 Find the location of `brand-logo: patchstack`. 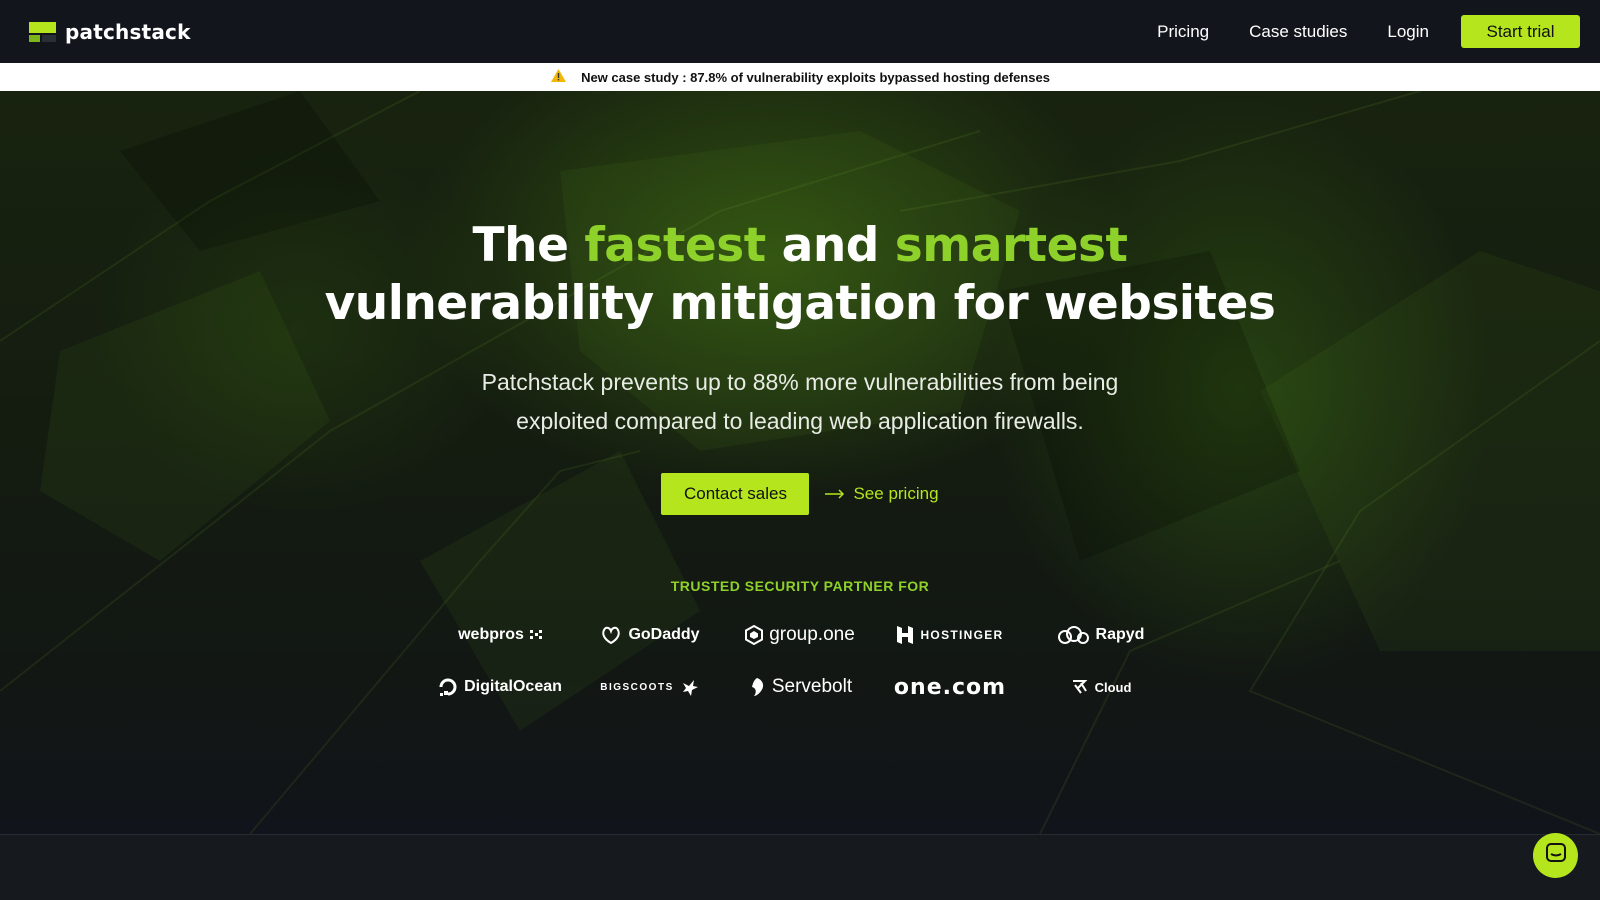

brand-logo: patchstack is located at coordinates (110, 32).